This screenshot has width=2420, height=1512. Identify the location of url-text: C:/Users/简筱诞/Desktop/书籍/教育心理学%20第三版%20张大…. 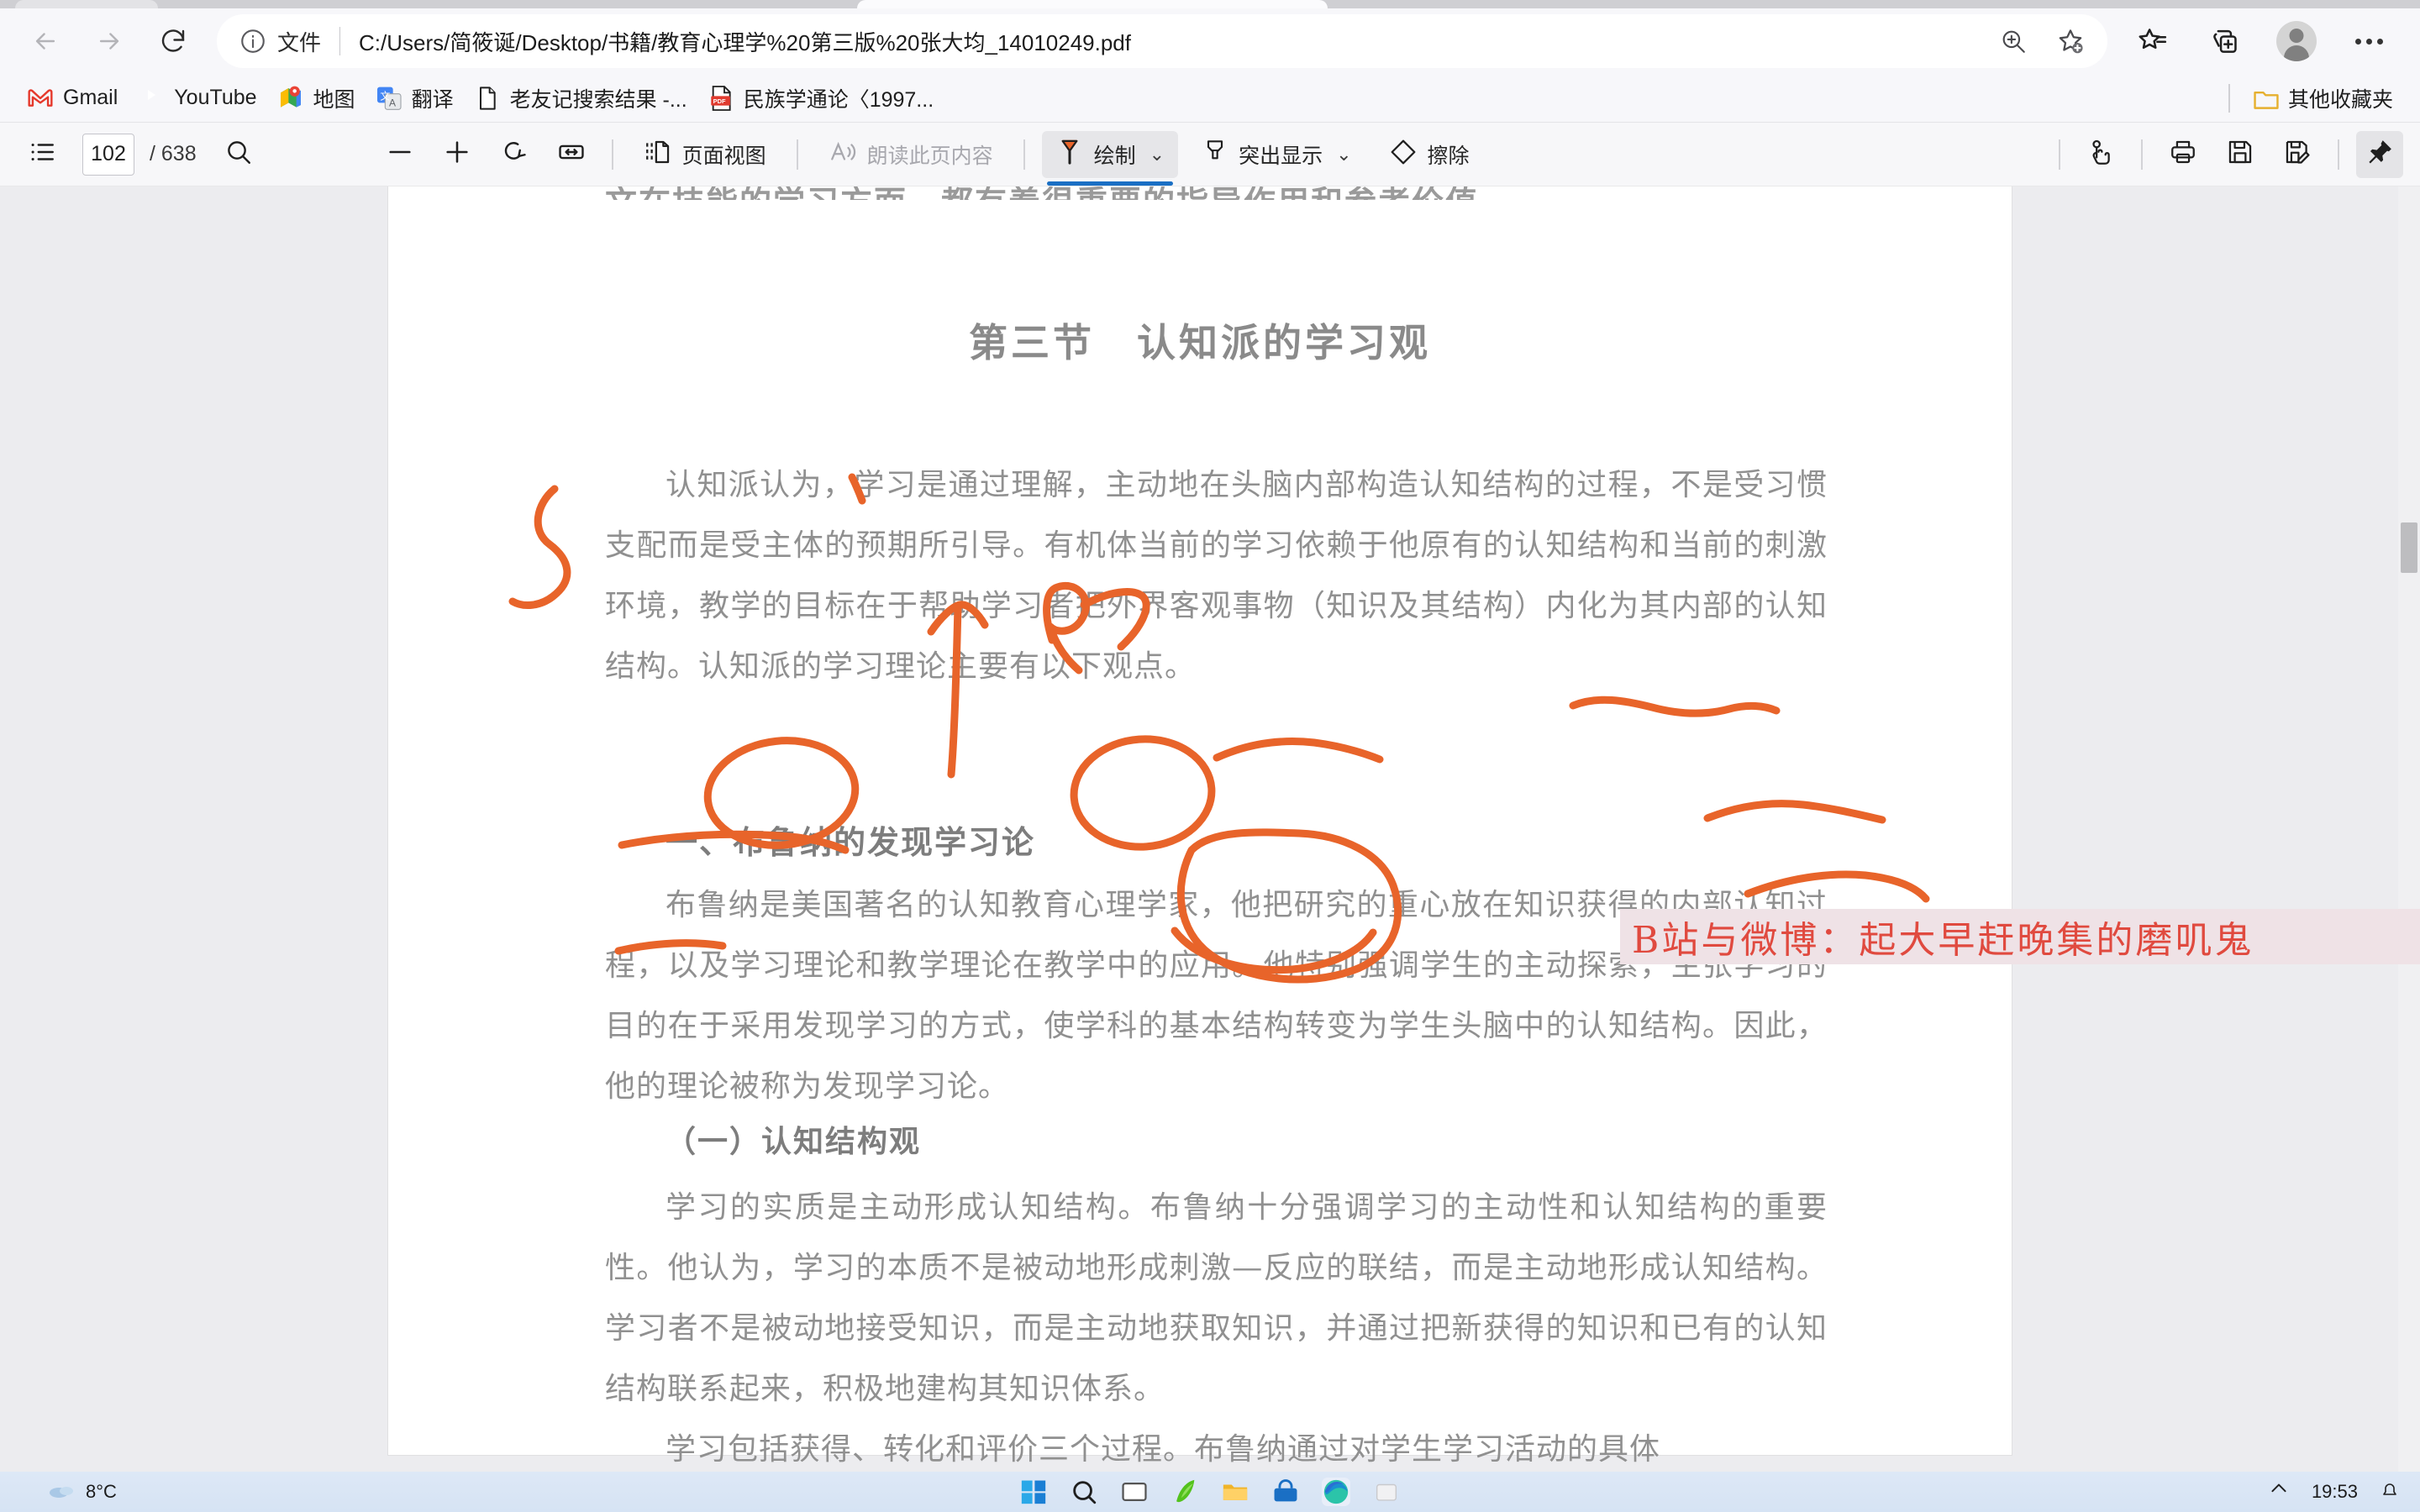
(1172, 41).